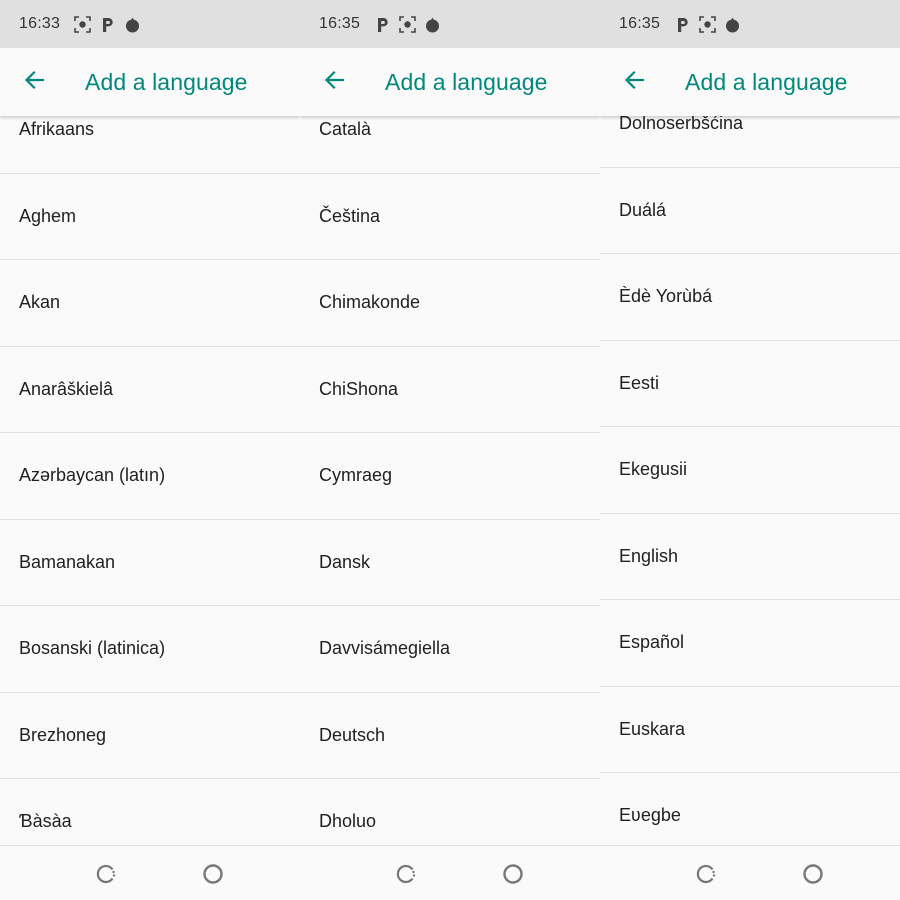  I want to click on list-item: Duálá, so click(750, 211).